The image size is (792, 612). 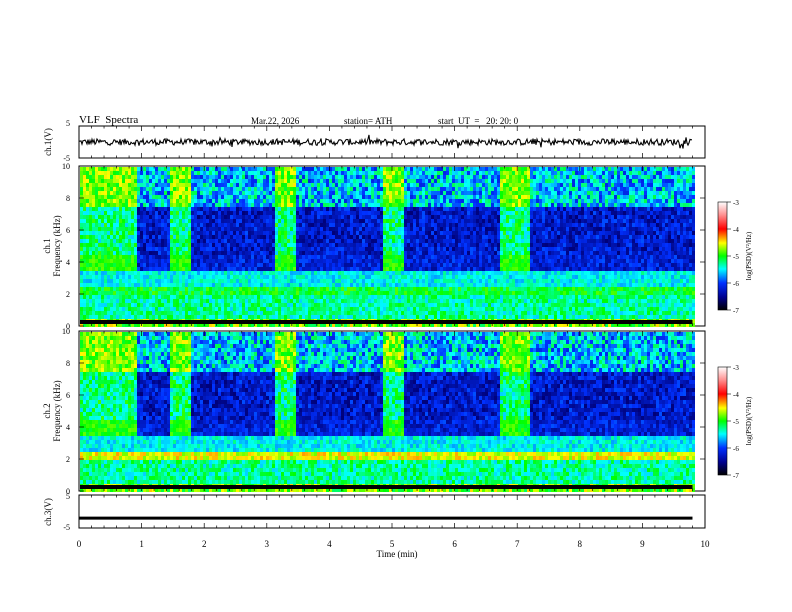 I want to click on ch1-spec-ylabel-channel: ch.1, so click(x=47, y=245).